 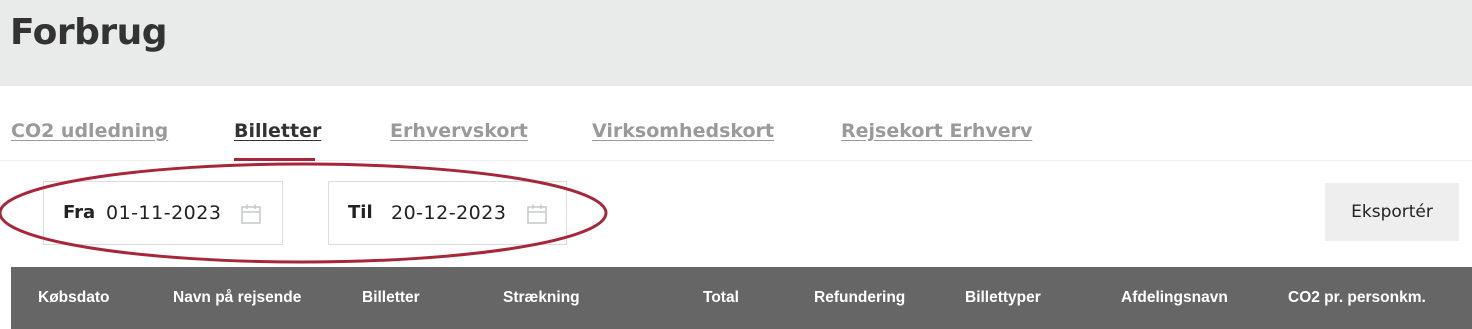 What do you see at coordinates (721, 298) in the screenshot?
I see `column-header-total: Total` at bounding box center [721, 298].